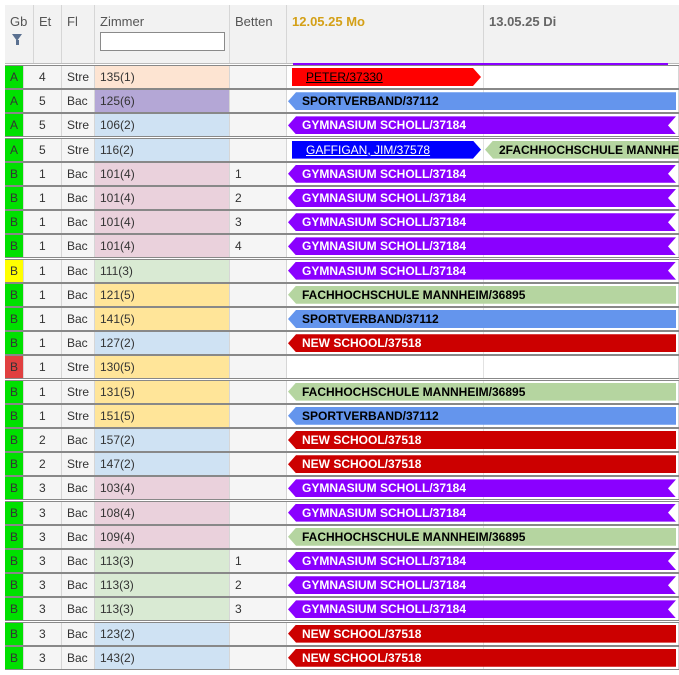 This screenshot has height=675, width=679. What do you see at coordinates (162, 294) in the screenshot?
I see `room-cell: 121(5)` at bounding box center [162, 294].